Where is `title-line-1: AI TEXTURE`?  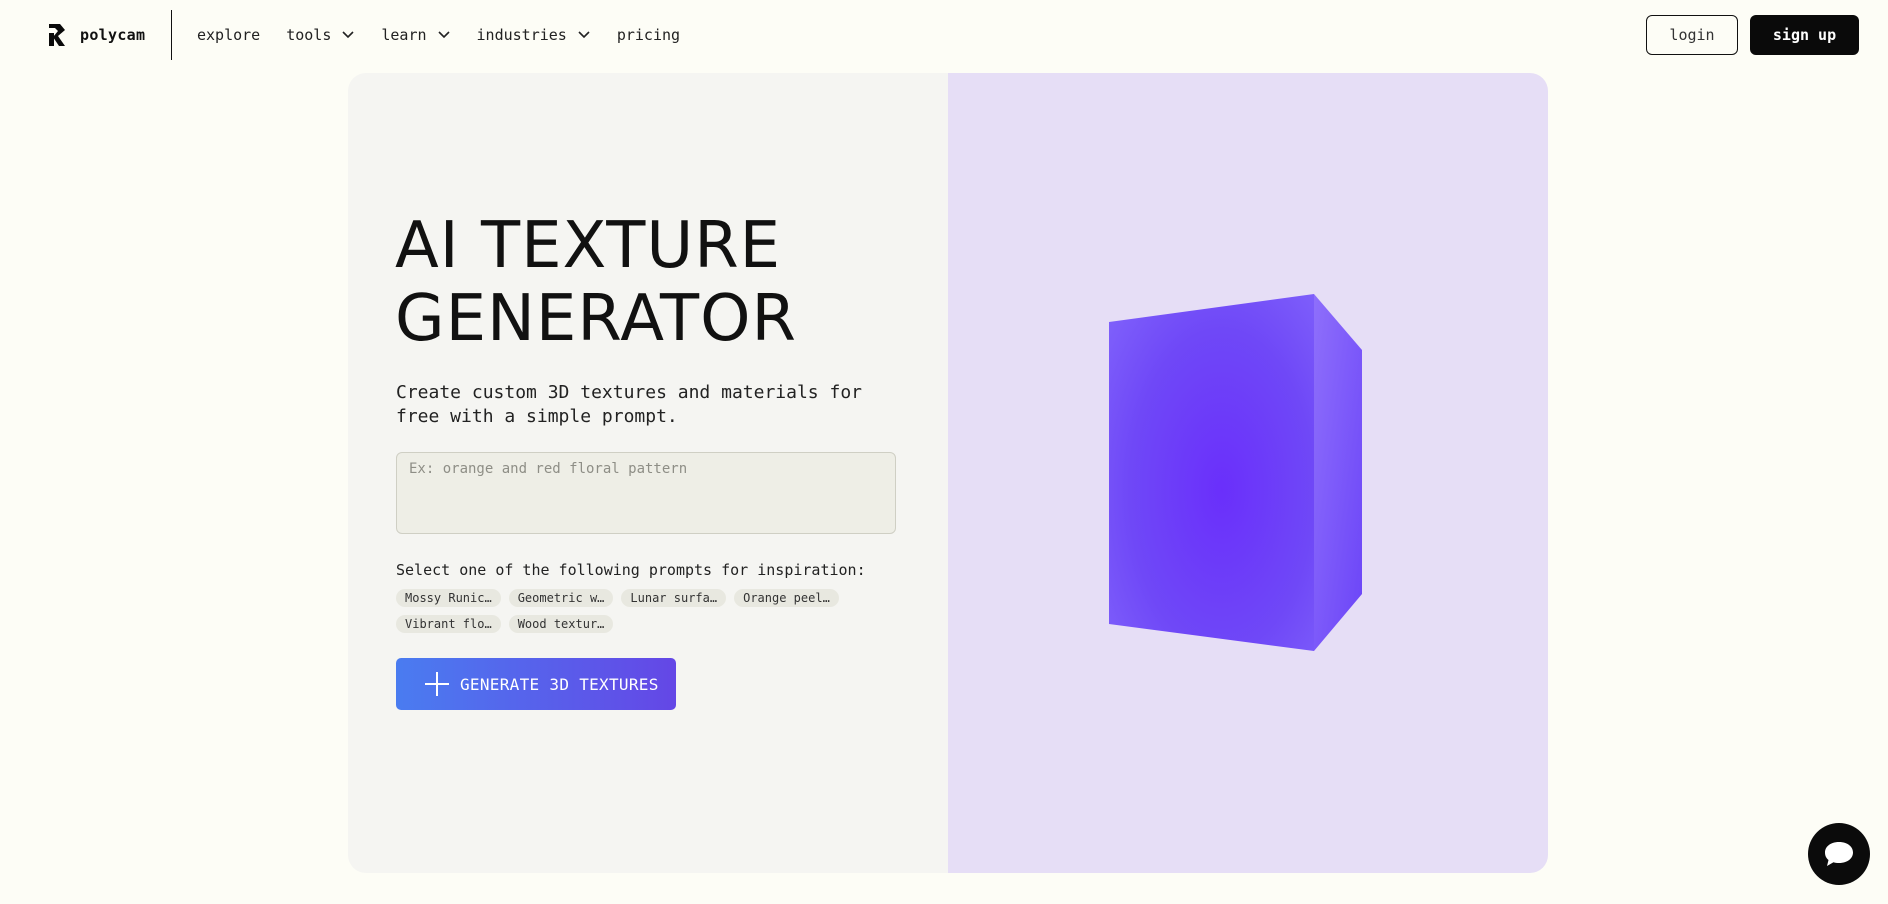 title-line-1: AI TEXTURE is located at coordinates (588, 246).